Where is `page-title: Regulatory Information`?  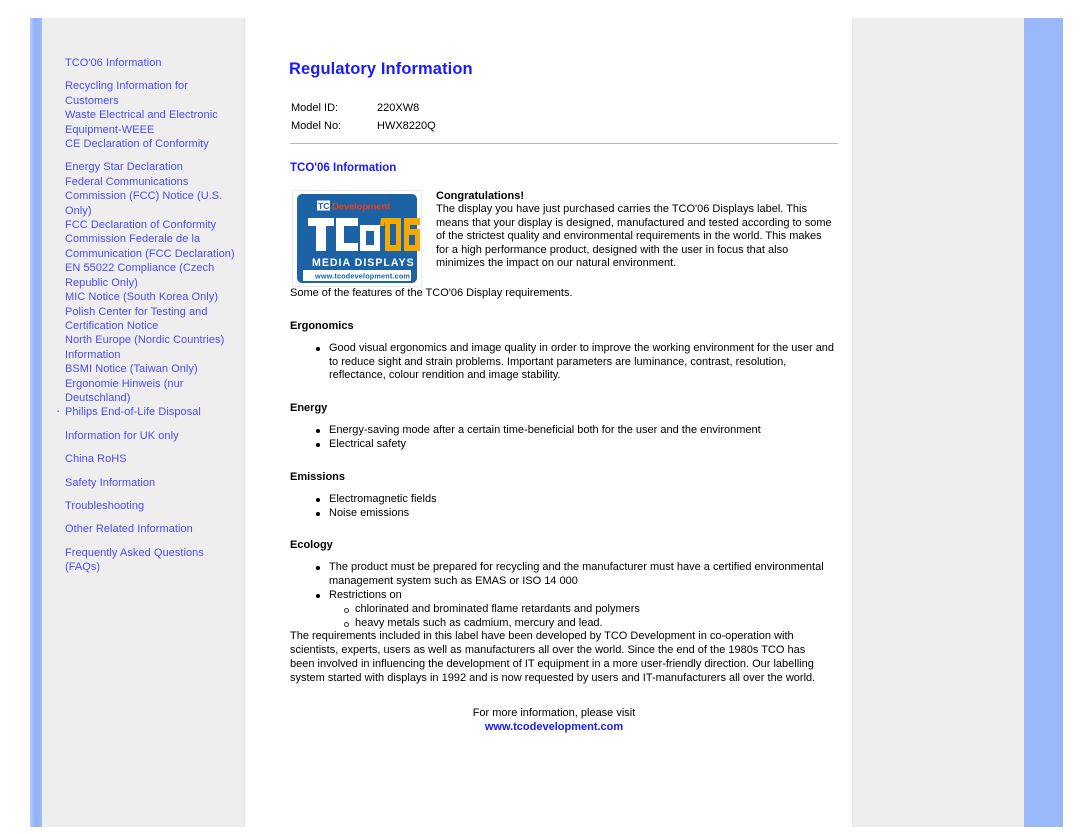
page-title: Regulatory Information is located at coordinates (381, 69).